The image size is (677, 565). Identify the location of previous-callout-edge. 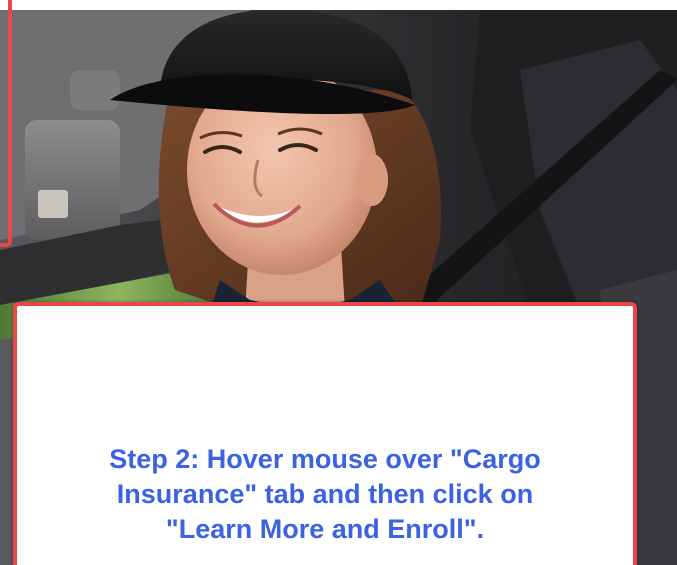
(6, 123).